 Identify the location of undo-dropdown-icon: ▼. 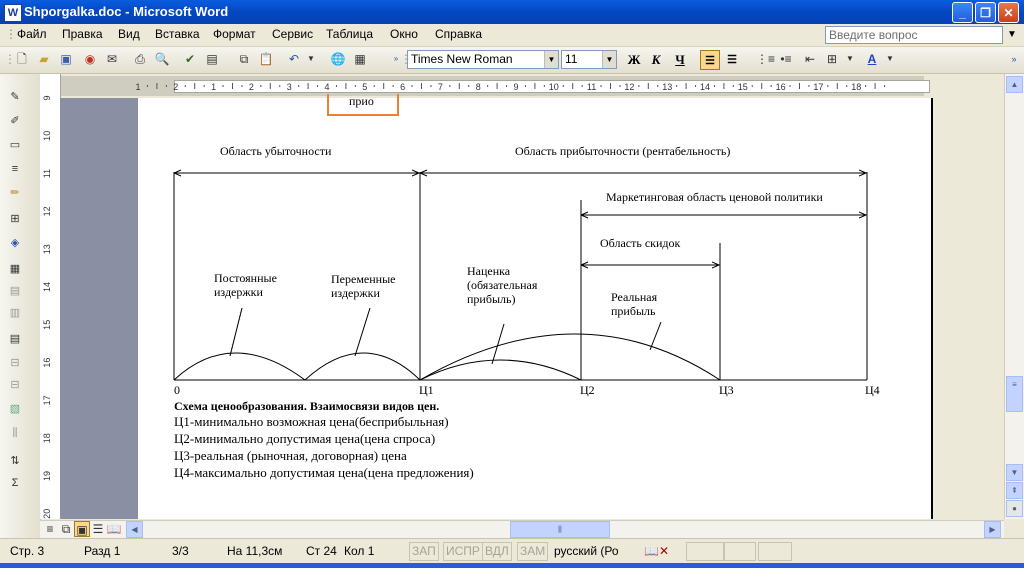
(311, 59).